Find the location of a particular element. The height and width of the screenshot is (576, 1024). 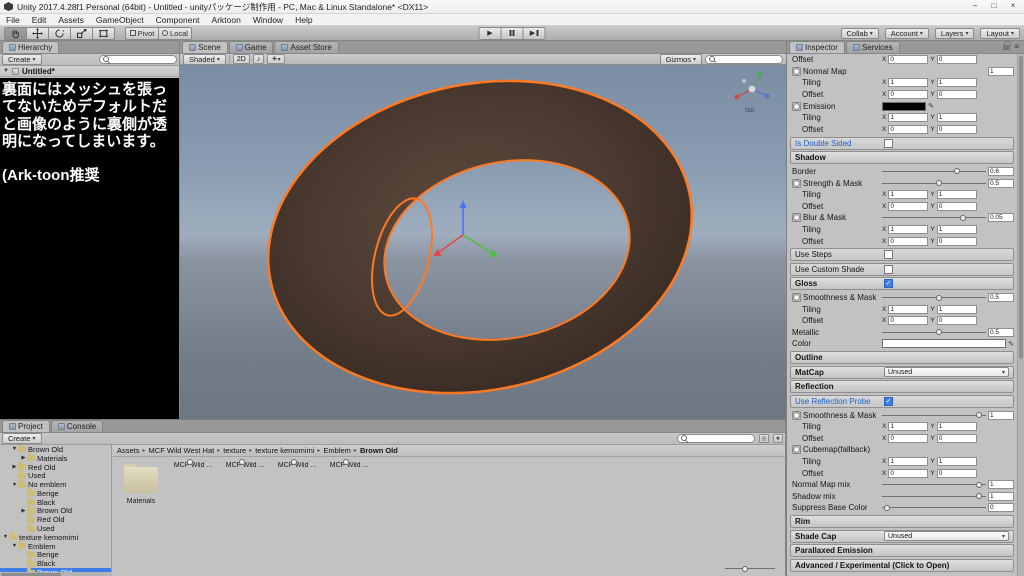

section-header-shade-cap: Shade Cap Unused ▾ is located at coordinates (902, 536).